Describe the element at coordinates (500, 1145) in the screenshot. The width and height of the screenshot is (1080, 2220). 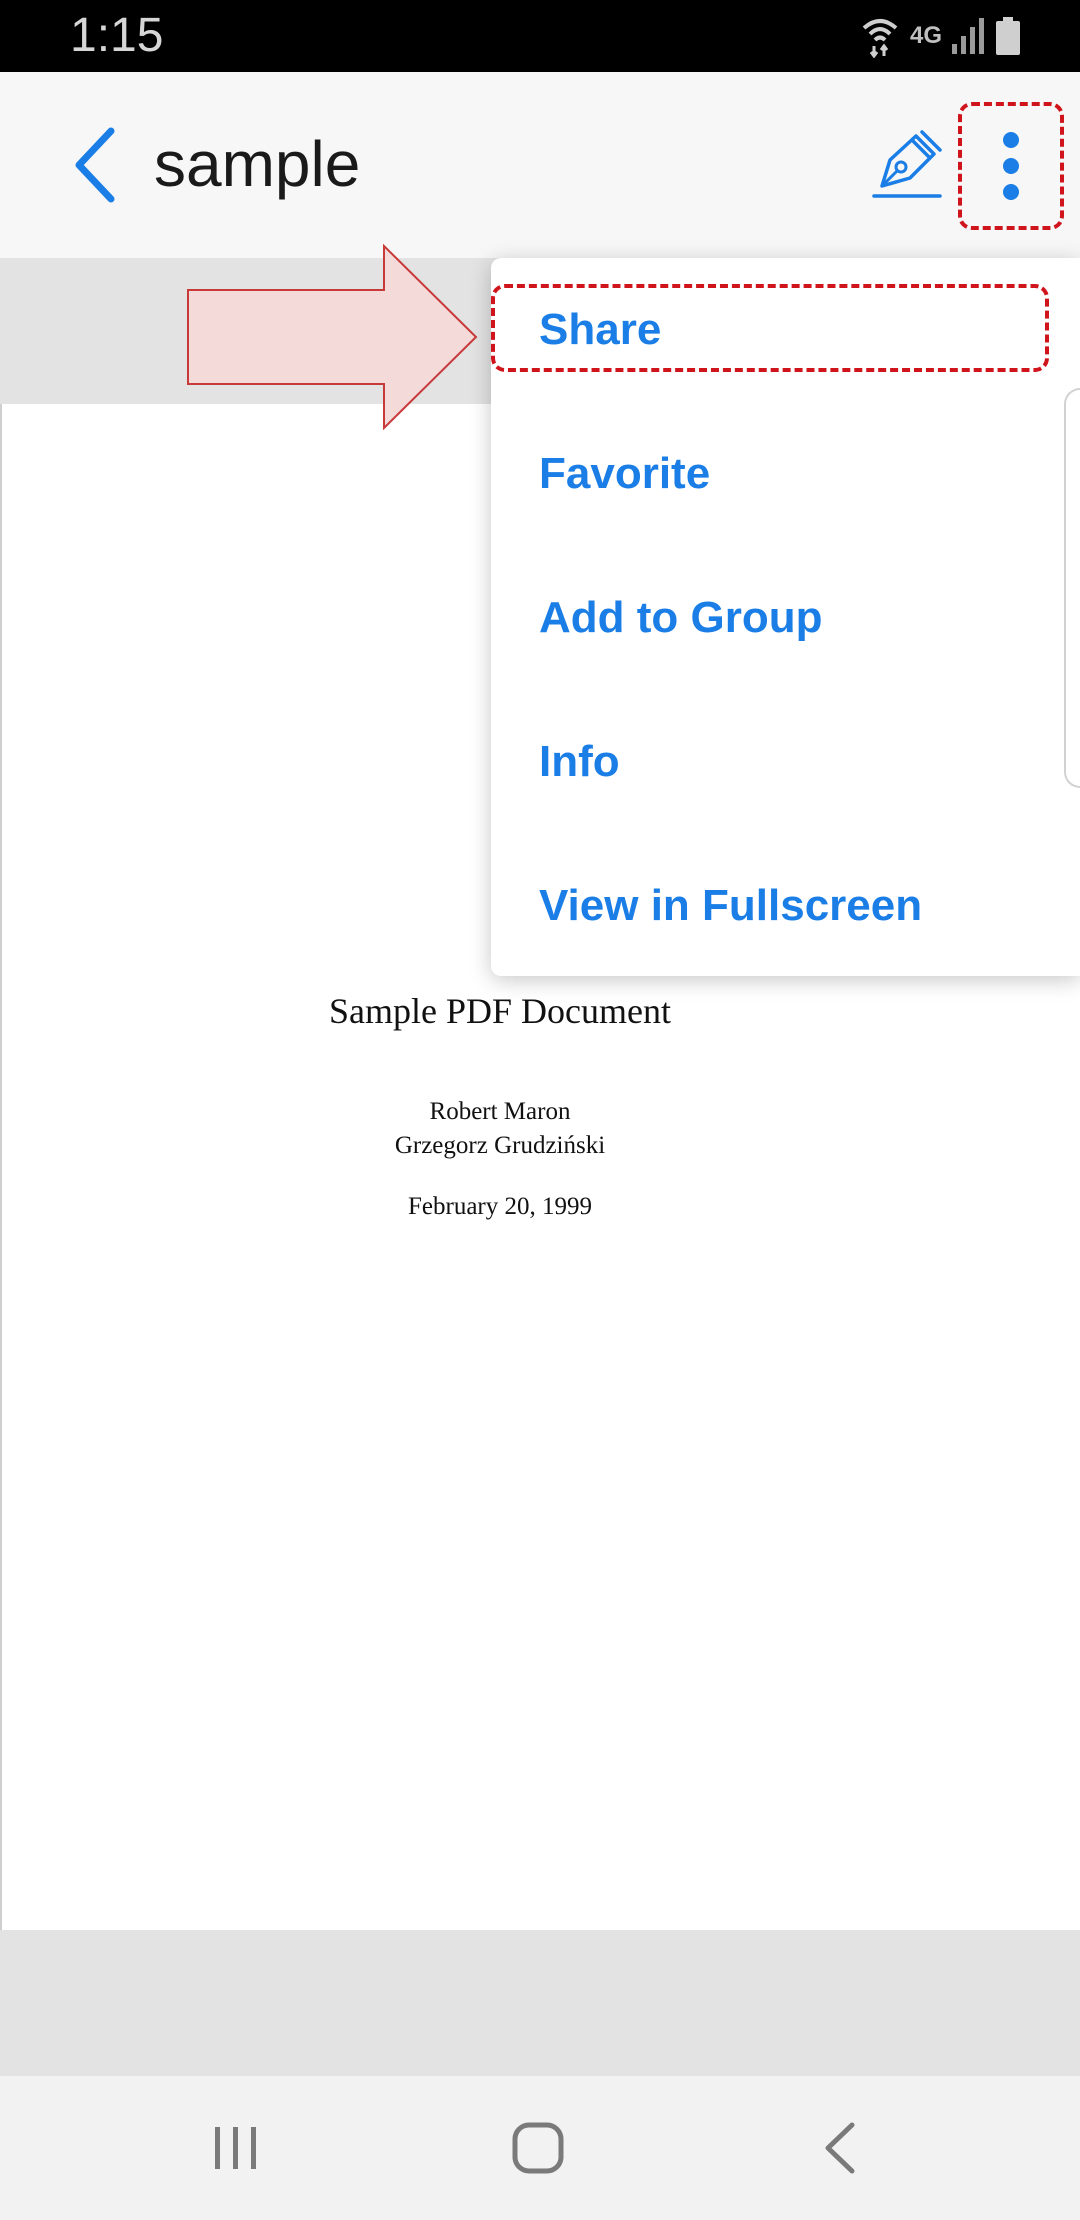
I see `pdf-author: Grzegorz Grudziński` at that location.